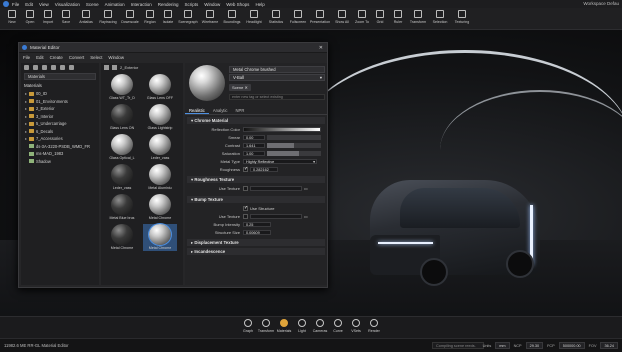  I want to click on workspace-label: Workspace Defau, so click(601, 3).